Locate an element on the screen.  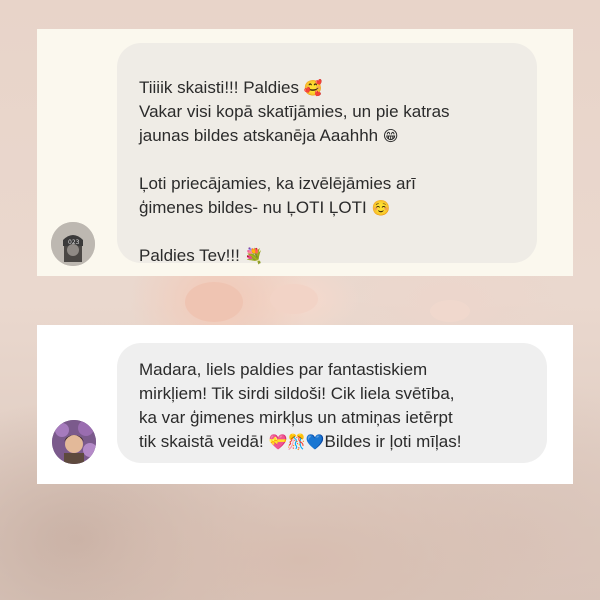
smiling-face-with-hearts-icon: 🥰 is located at coordinates (313, 88).